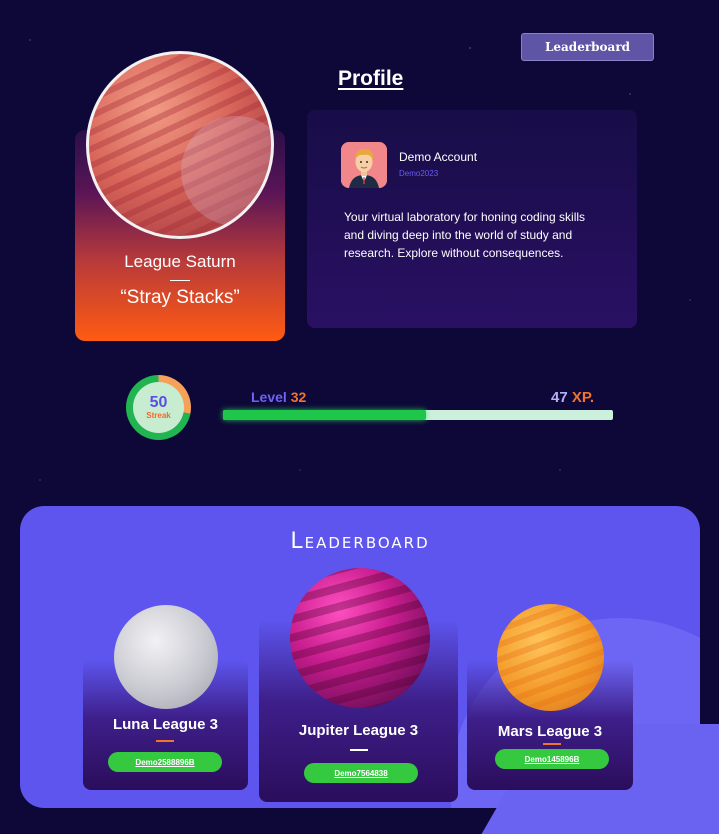 Image resolution: width=719 pixels, height=834 pixels. I want to click on level-label: Level 32, so click(278, 397).